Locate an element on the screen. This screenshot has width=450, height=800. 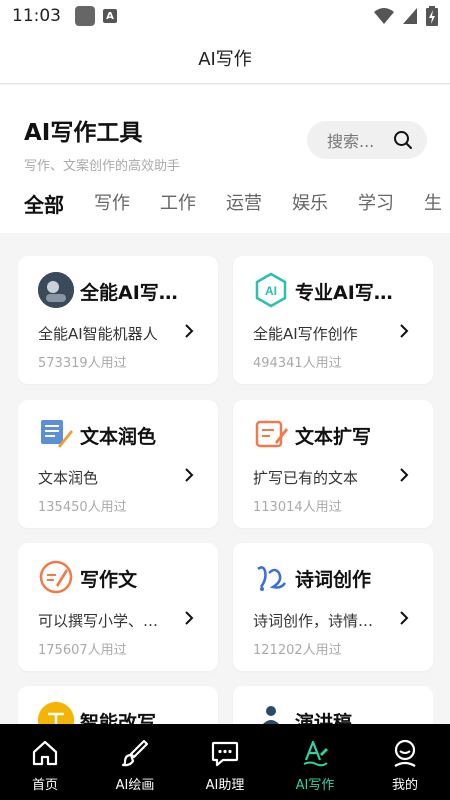
nav-item-ai-assistant: AI助理 is located at coordinates (225, 762).